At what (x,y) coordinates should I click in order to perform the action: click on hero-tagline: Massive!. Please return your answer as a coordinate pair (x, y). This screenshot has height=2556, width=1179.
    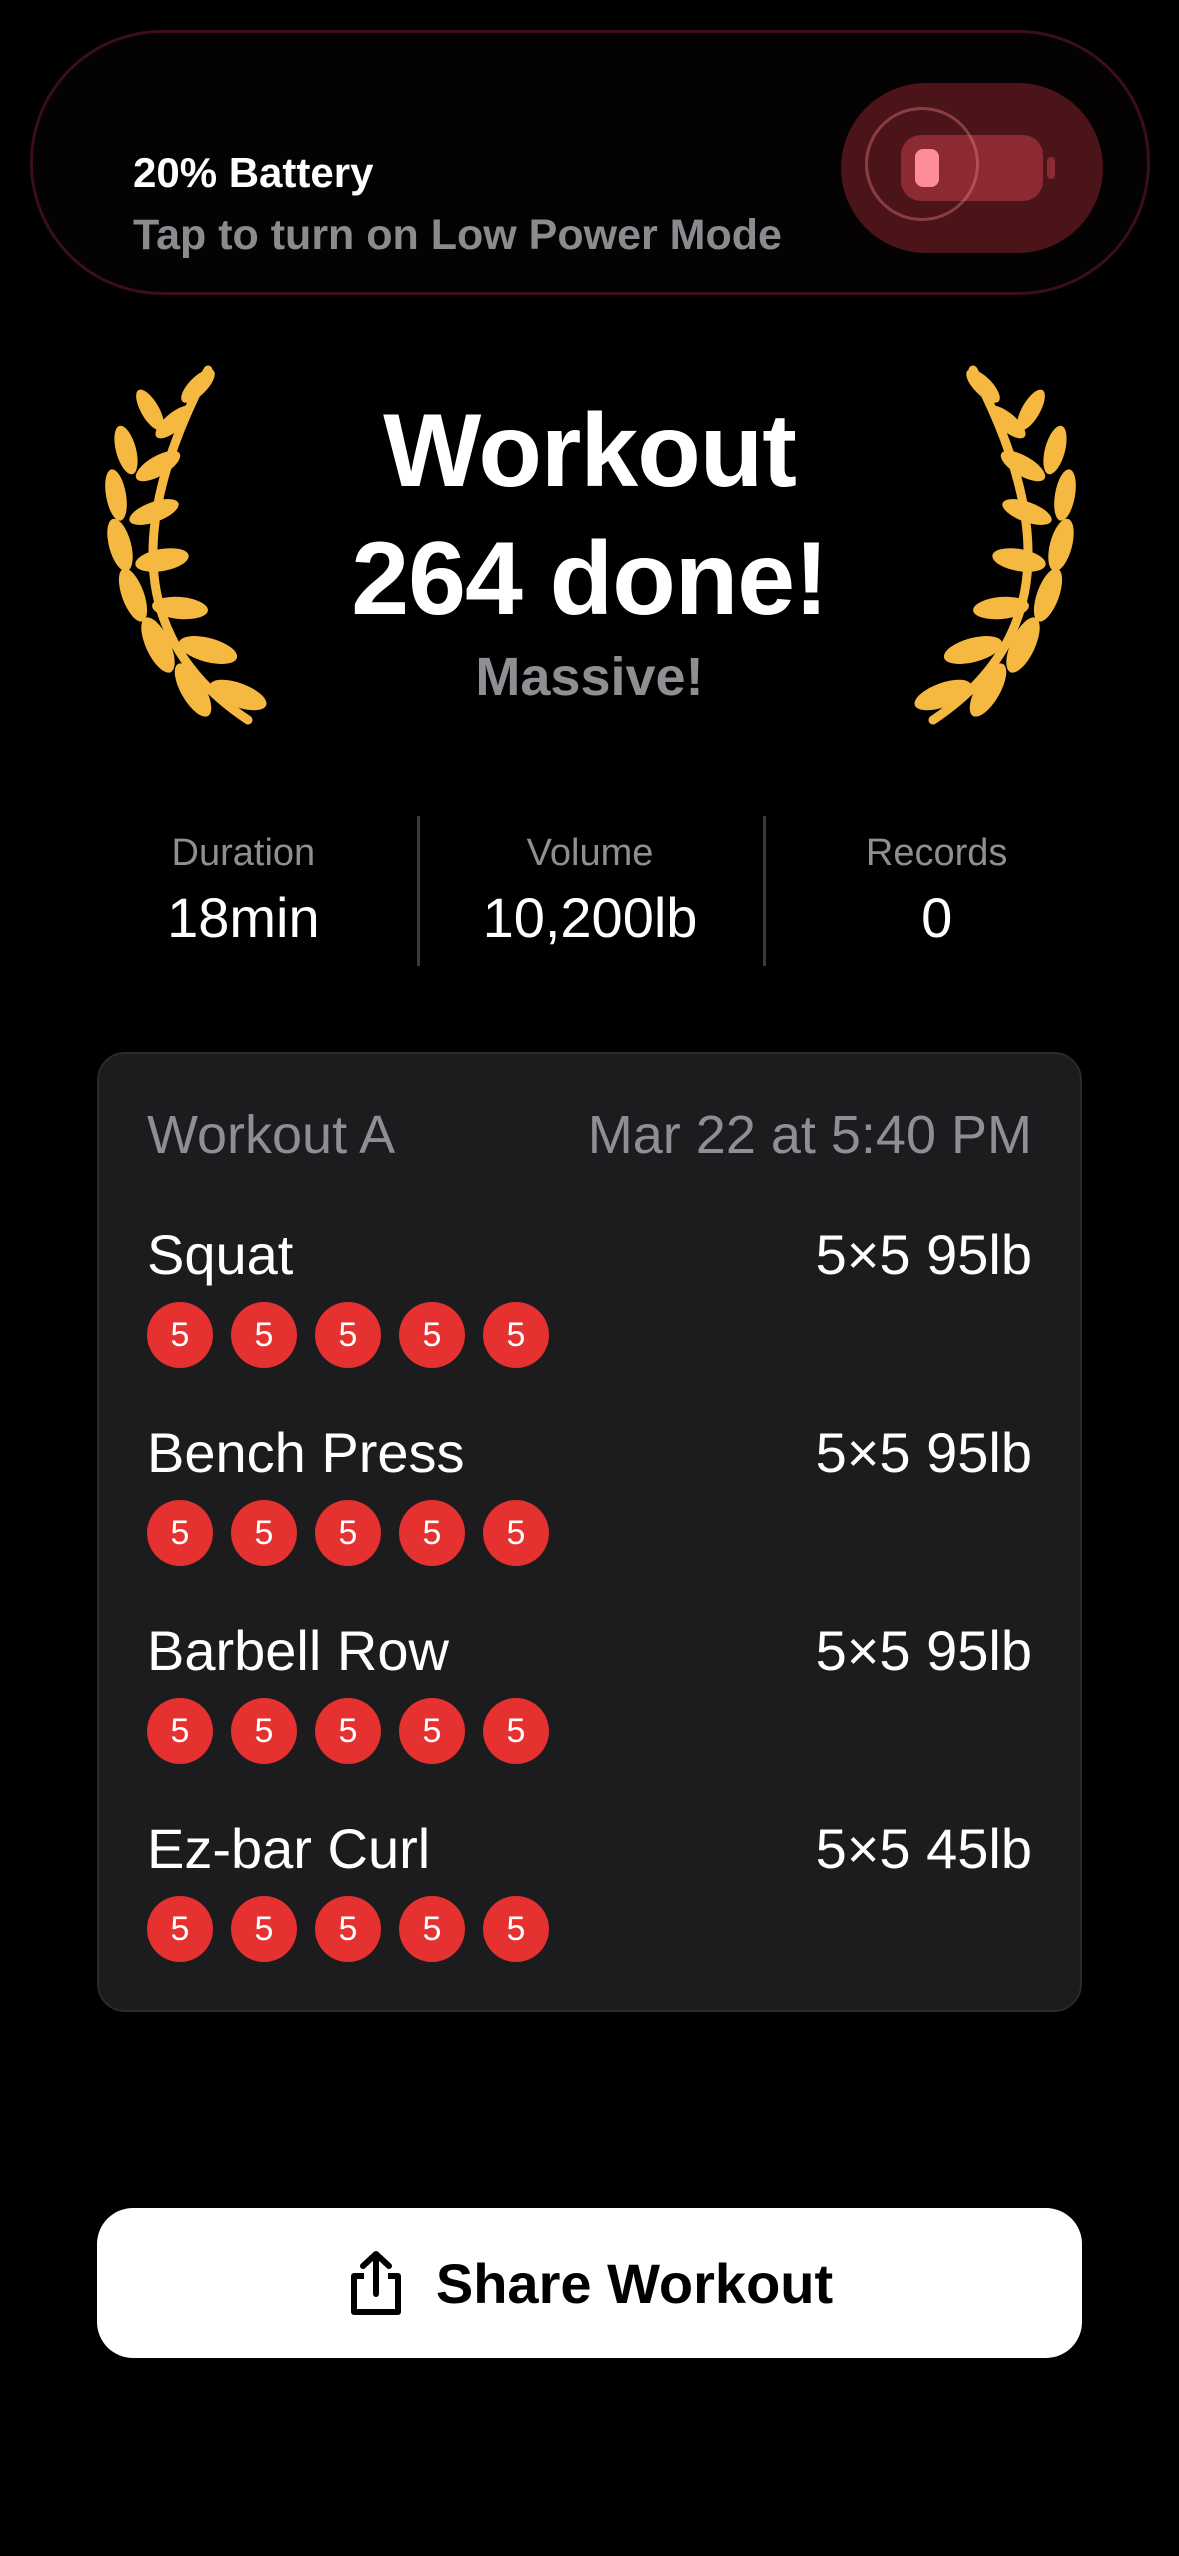
    Looking at the image, I should click on (589, 677).